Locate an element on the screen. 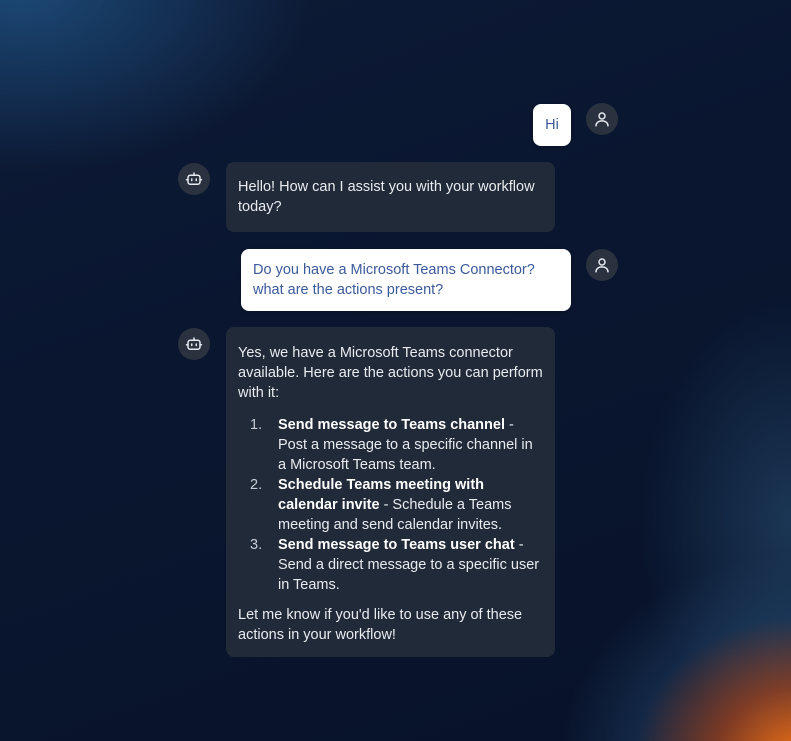 The image size is (791, 741). user-message-bubble: Hi is located at coordinates (552, 125).